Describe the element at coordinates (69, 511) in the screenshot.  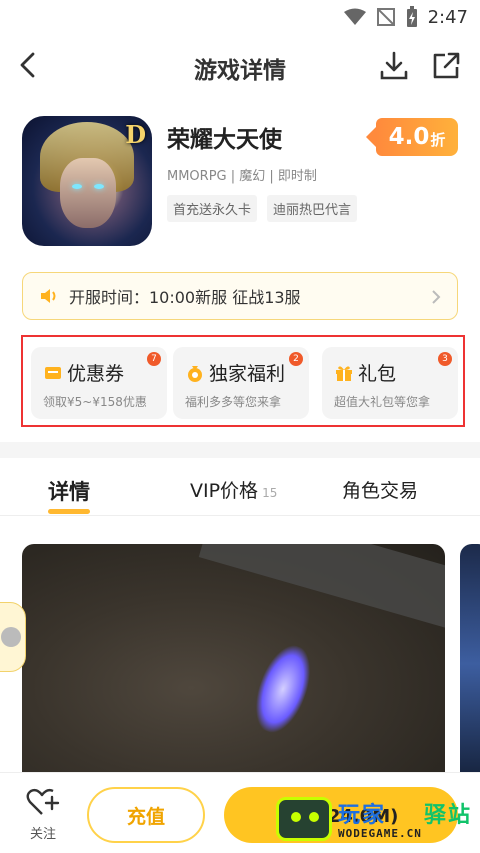
I see `active-tab-indicator` at that location.